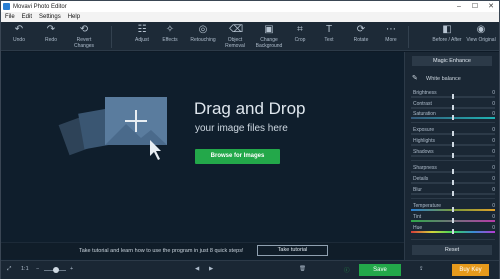 Image resolution: width=500 pixels, height=279 pixels. Describe the element at coordinates (329, 29) in the screenshot. I see `text-icon: T` at that location.